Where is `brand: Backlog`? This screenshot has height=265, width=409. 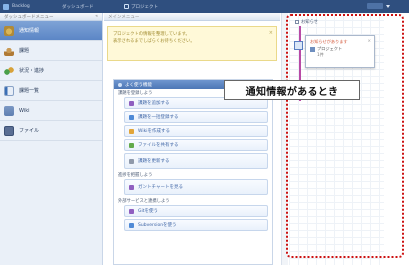
brand: Backlog is located at coordinates (31, 6).